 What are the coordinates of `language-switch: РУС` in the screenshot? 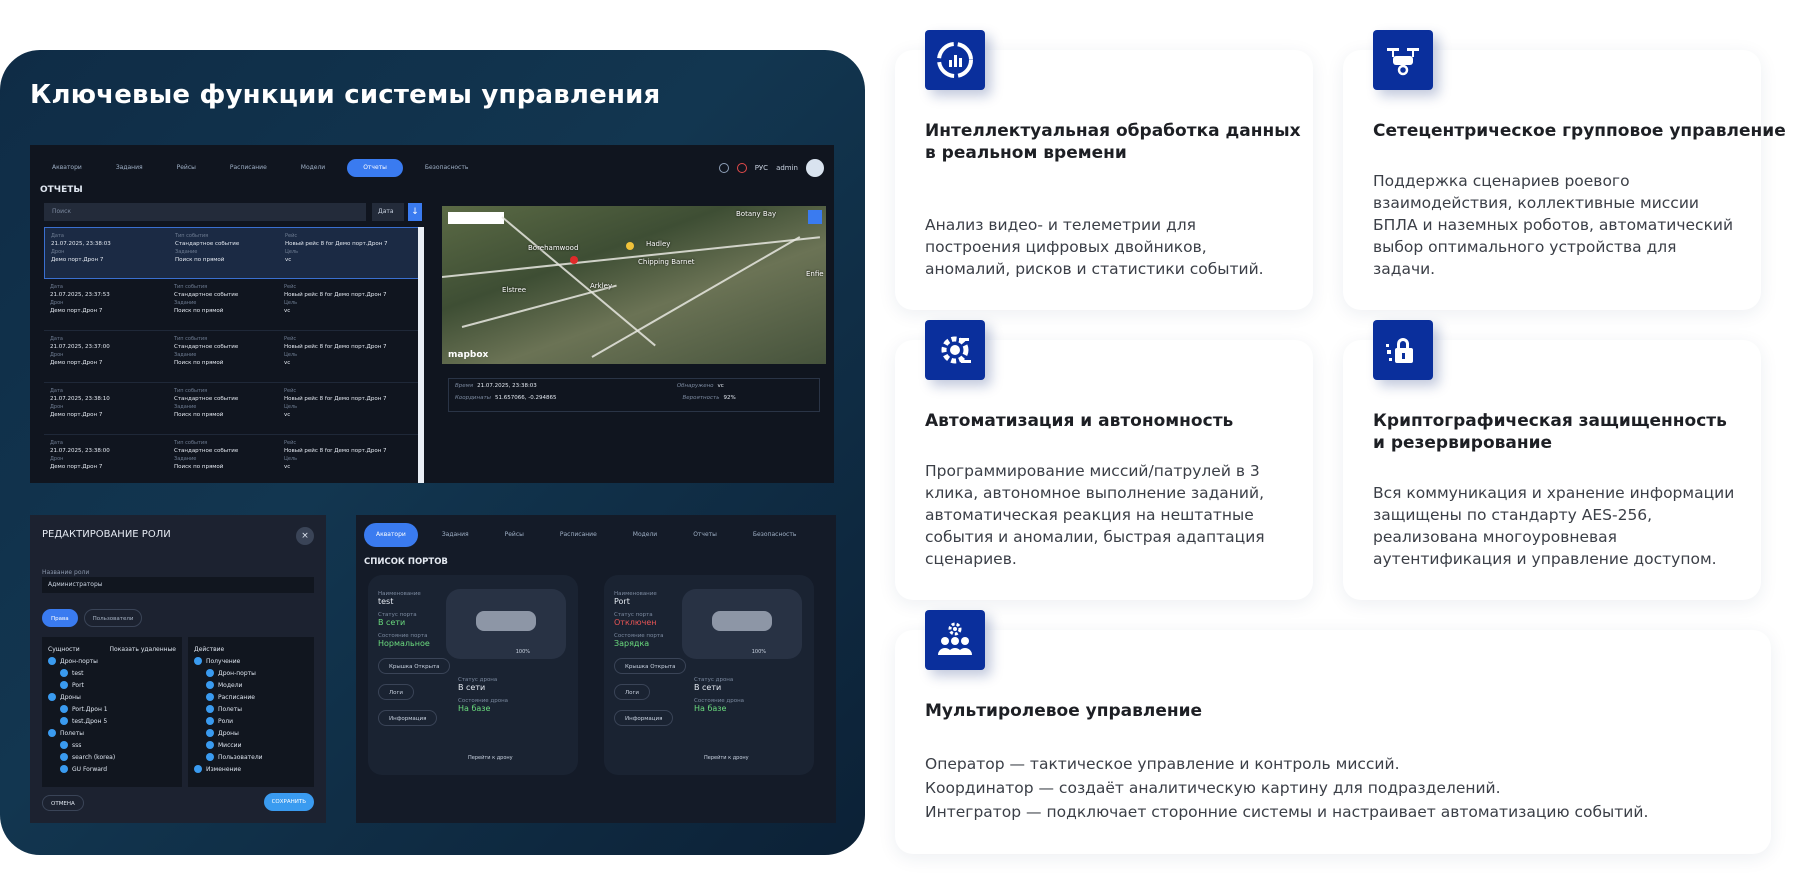 It's located at (761, 168).